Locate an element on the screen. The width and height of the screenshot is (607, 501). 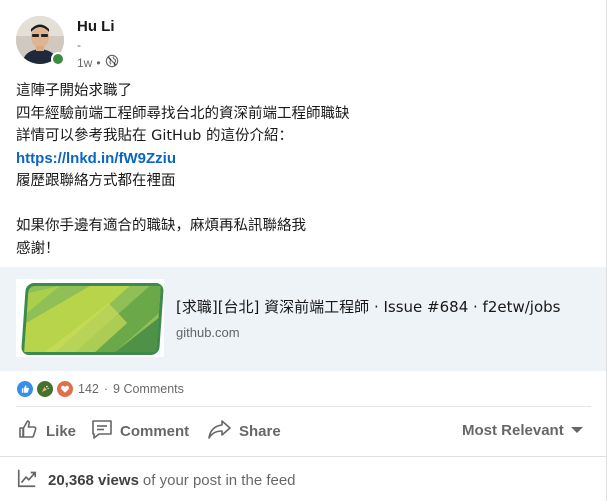
online-status-indicator is located at coordinates (58, 59).